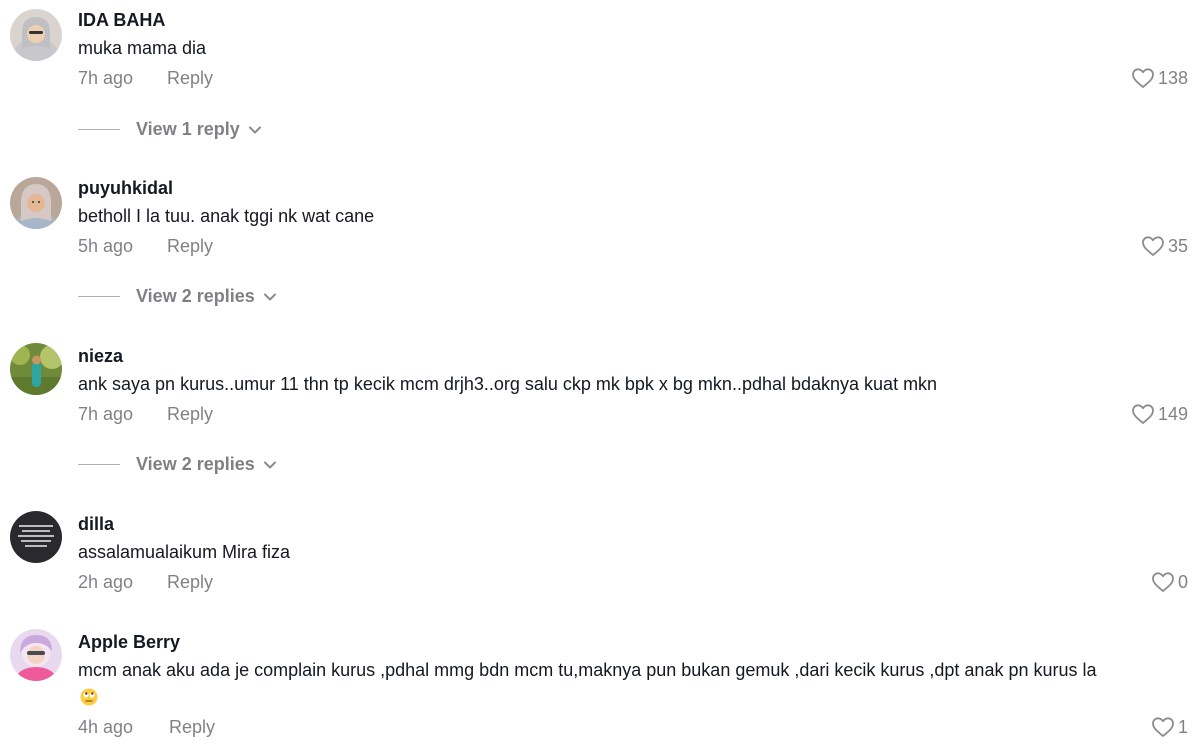 Image resolution: width=1200 pixels, height=746 pixels. I want to click on like-button: 138, so click(1159, 78).